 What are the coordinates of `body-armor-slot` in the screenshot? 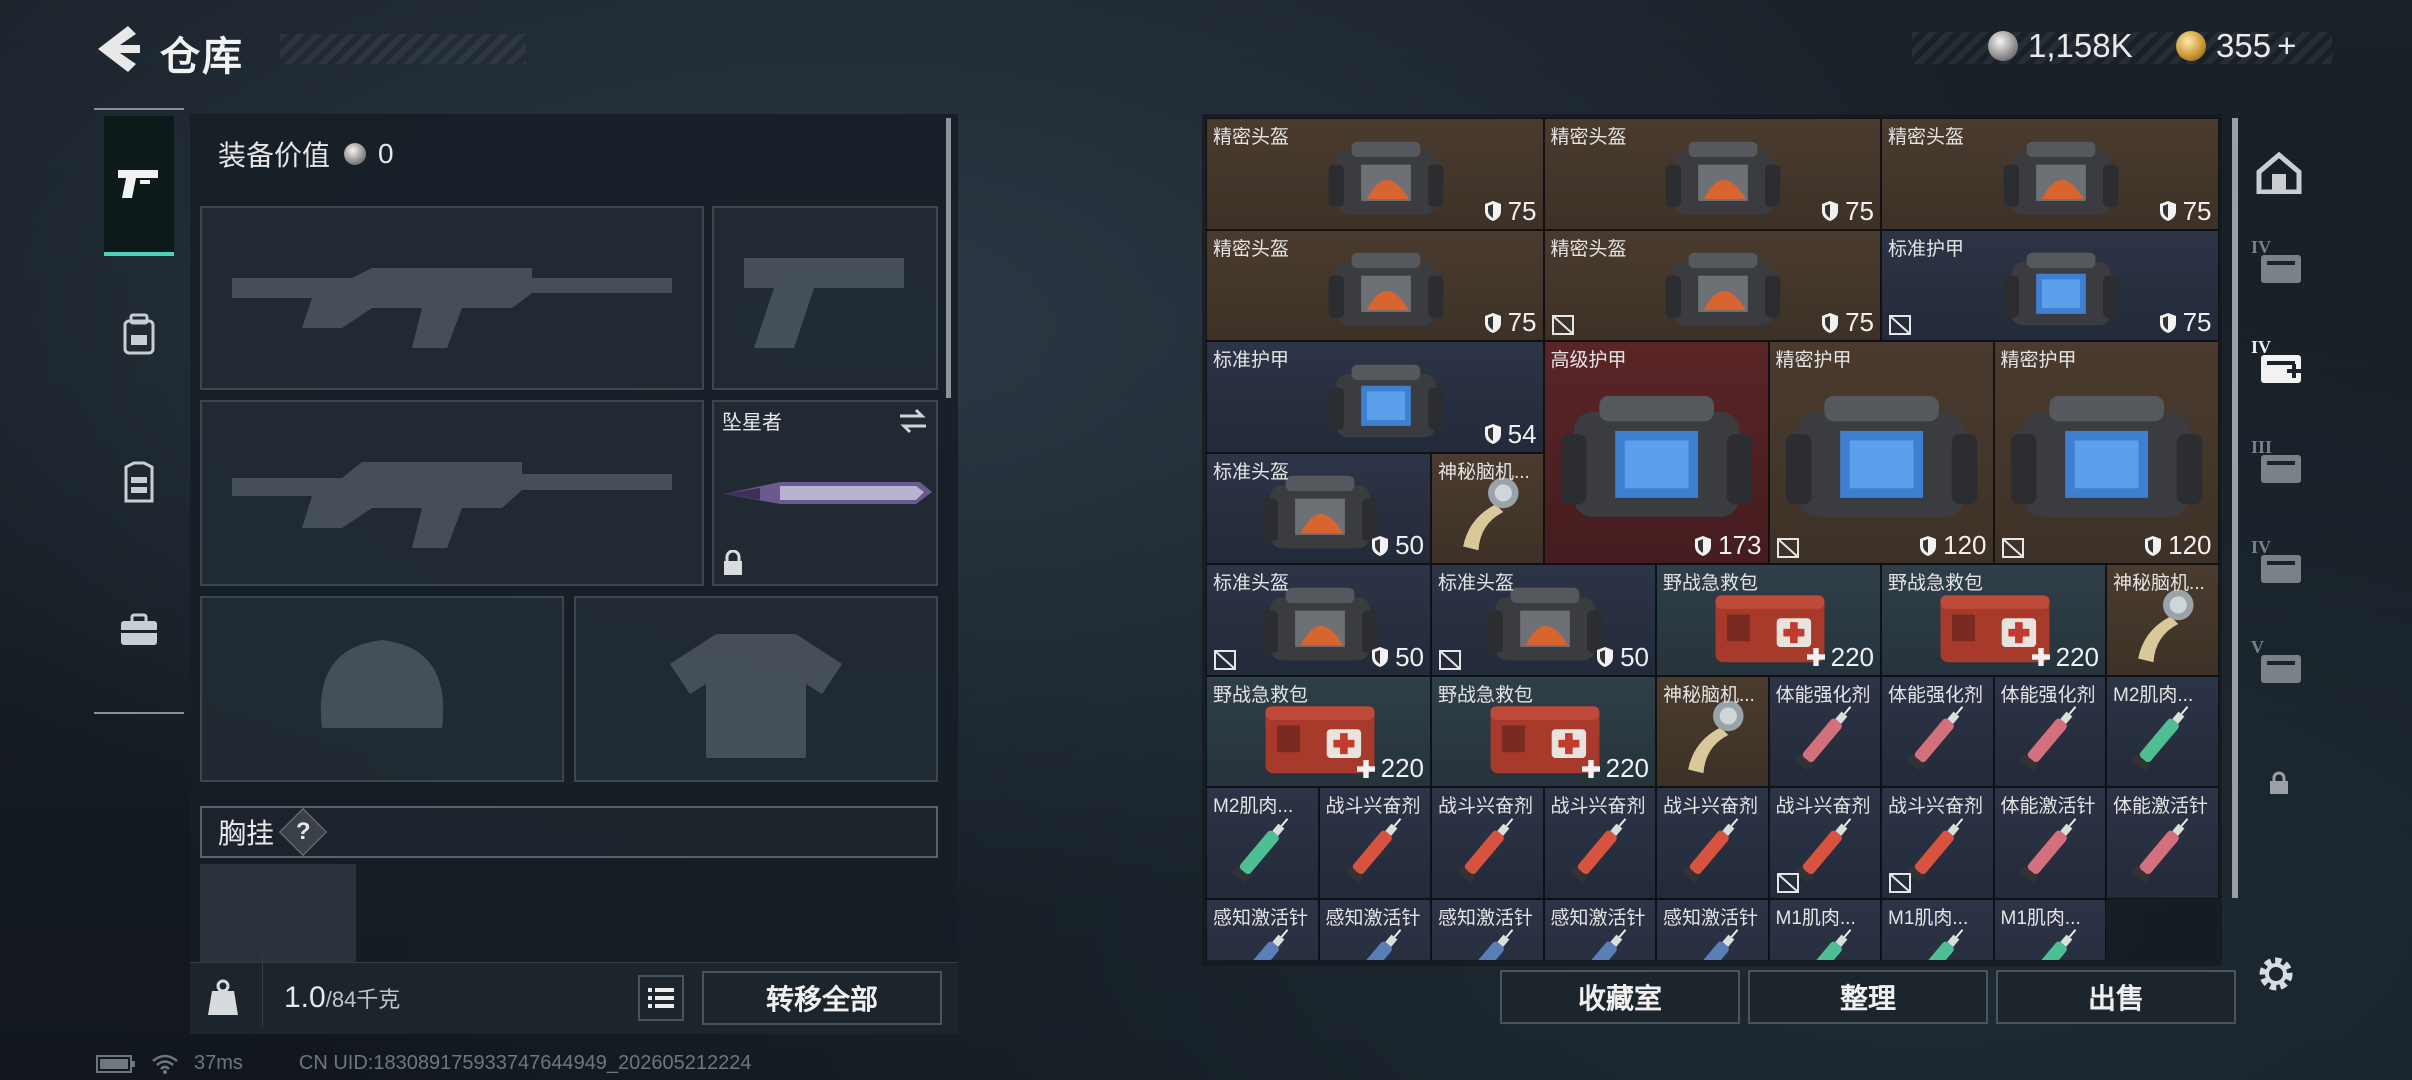 It's located at (756, 689).